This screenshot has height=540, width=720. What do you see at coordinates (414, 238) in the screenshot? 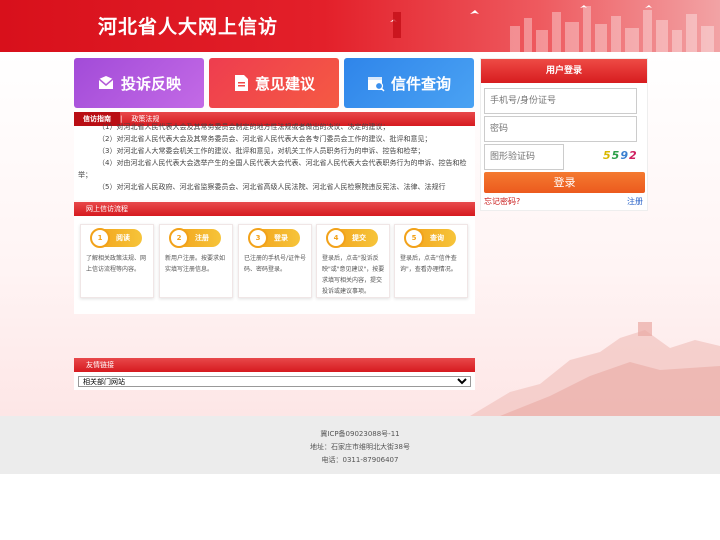
I see `step-number: 5` at bounding box center [414, 238].